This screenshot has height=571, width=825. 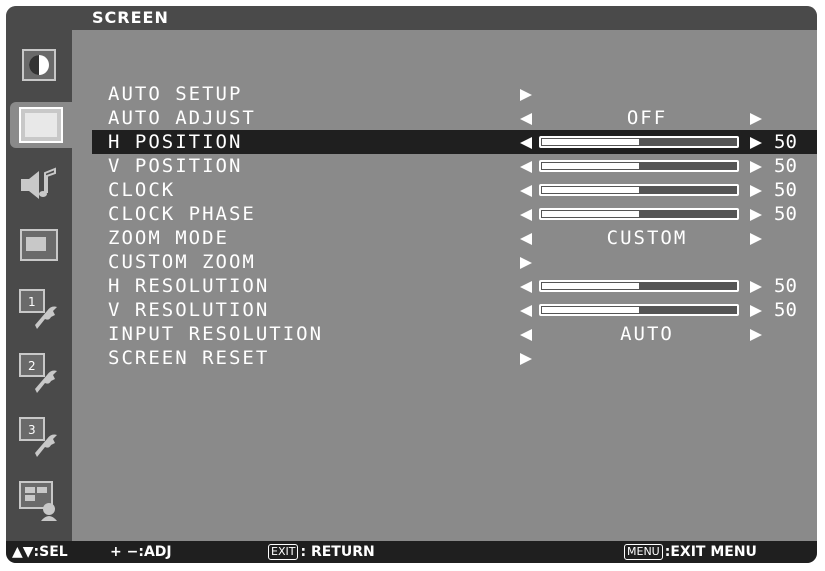 I want to click on menu-item-label: AUTO SETUP, so click(x=175, y=94).